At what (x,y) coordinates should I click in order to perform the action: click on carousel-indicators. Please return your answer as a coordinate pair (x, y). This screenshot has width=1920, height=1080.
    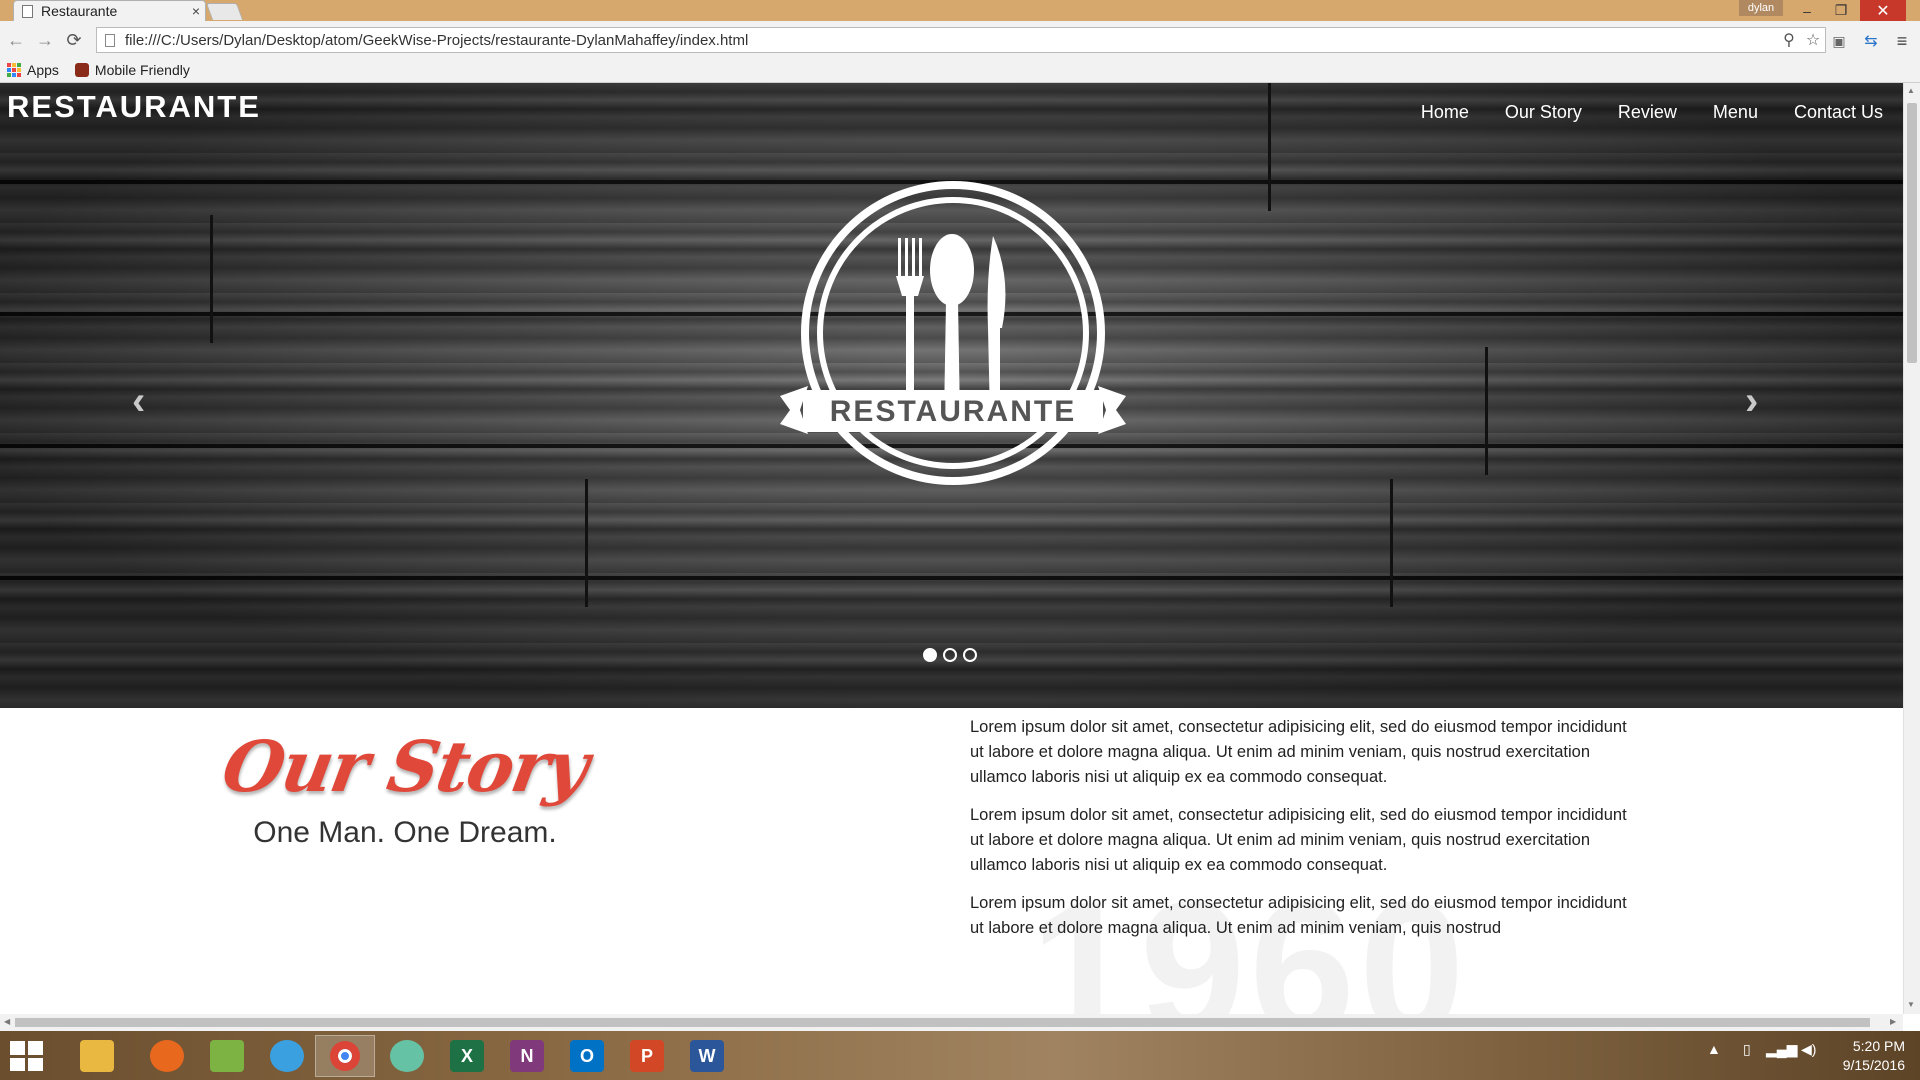
    Looking at the image, I should click on (950, 655).